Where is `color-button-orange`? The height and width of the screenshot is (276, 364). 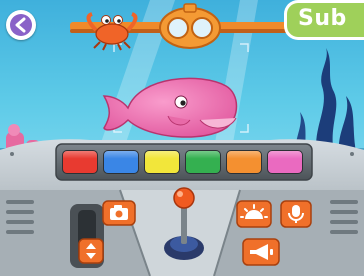 color-button-orange is located at coordinates (244, 162).